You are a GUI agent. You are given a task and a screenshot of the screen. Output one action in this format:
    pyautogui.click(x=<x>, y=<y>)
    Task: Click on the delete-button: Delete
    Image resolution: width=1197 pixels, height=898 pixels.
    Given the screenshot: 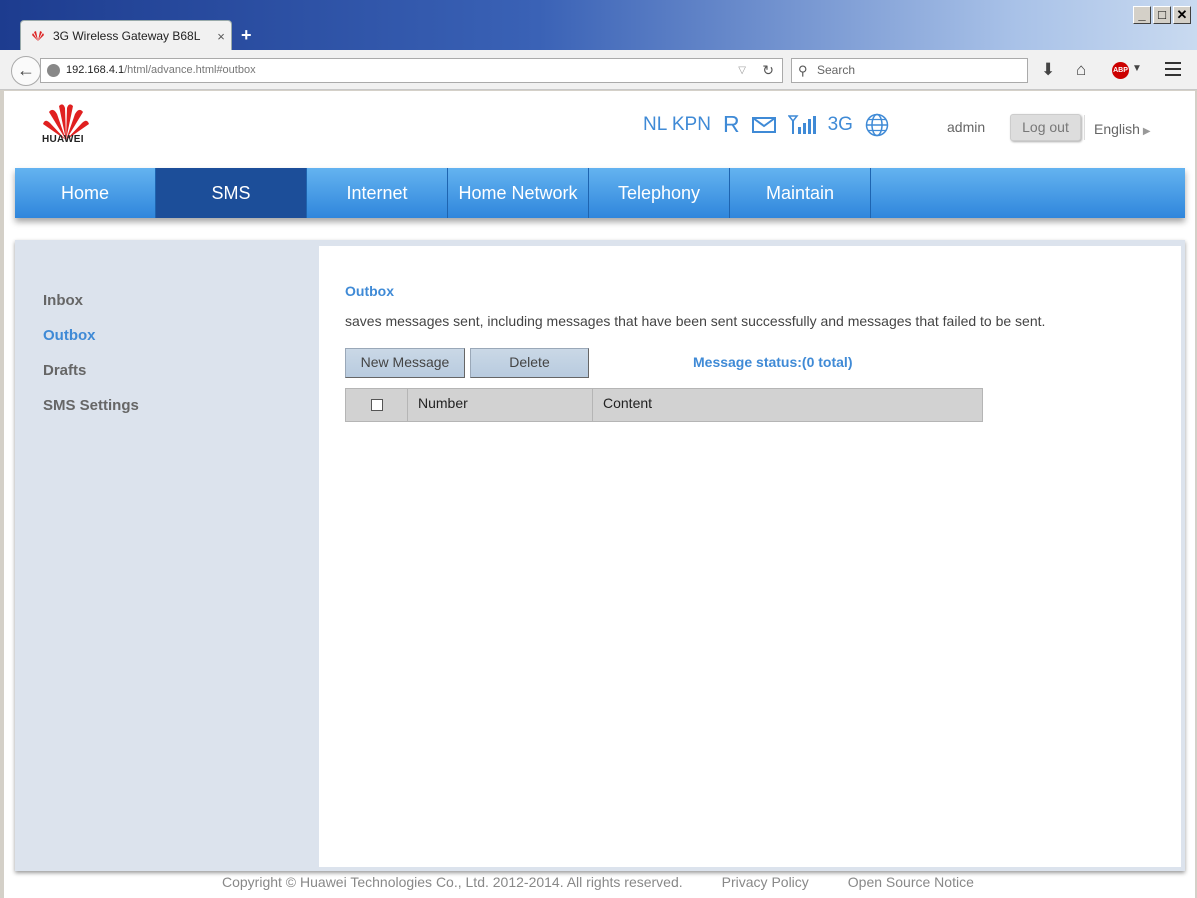 What is the action you would take?
    pyautogui.click(x=529, y=363)
    